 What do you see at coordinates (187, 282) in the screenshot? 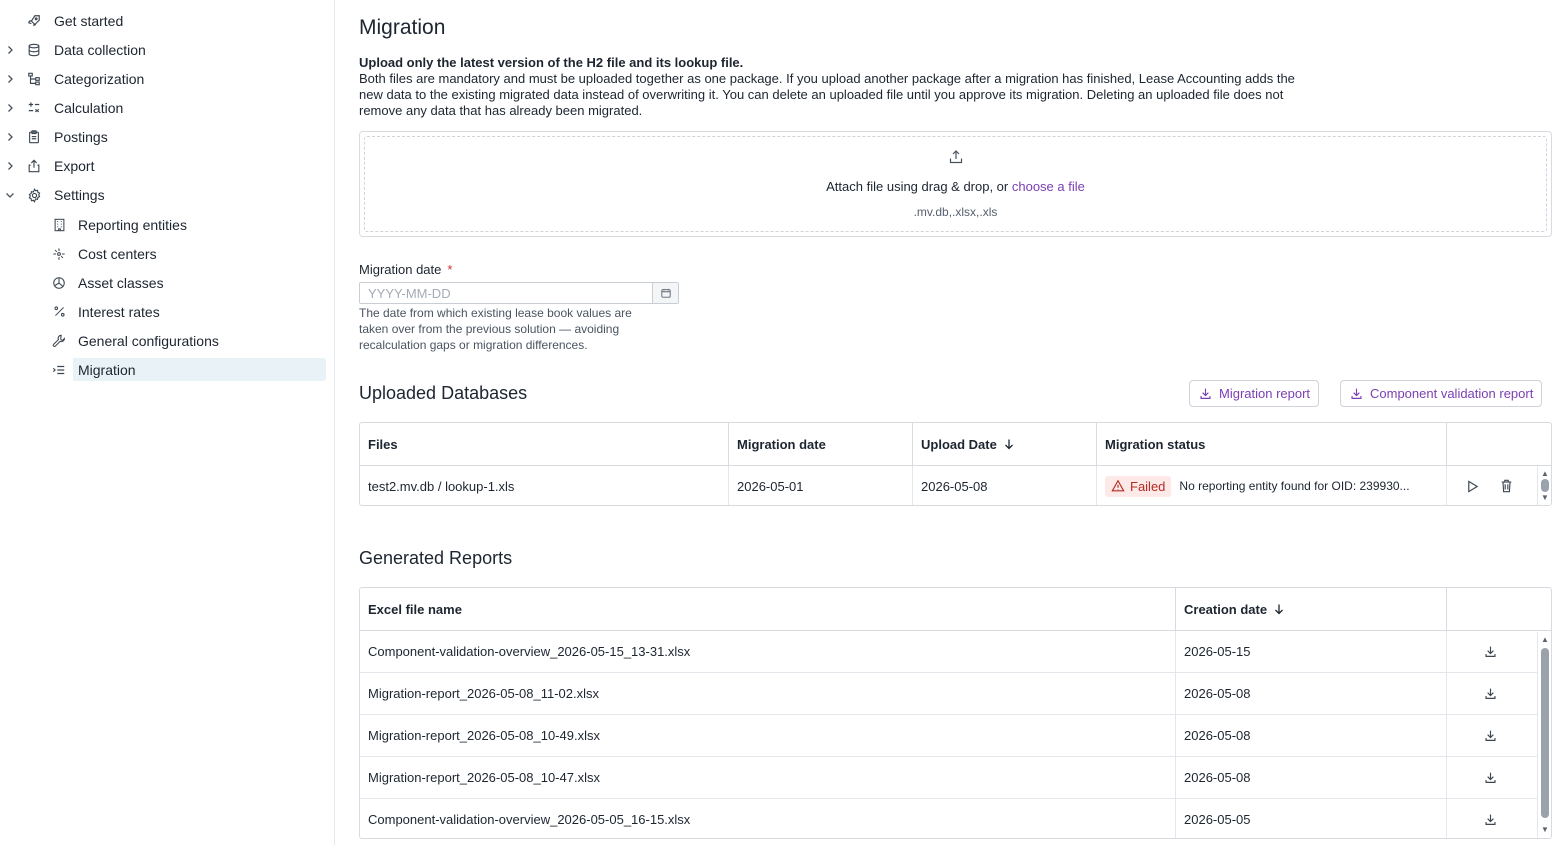
I see `sidebar-item-asset-classes: Asset classes` at bounding box center [187, 282].